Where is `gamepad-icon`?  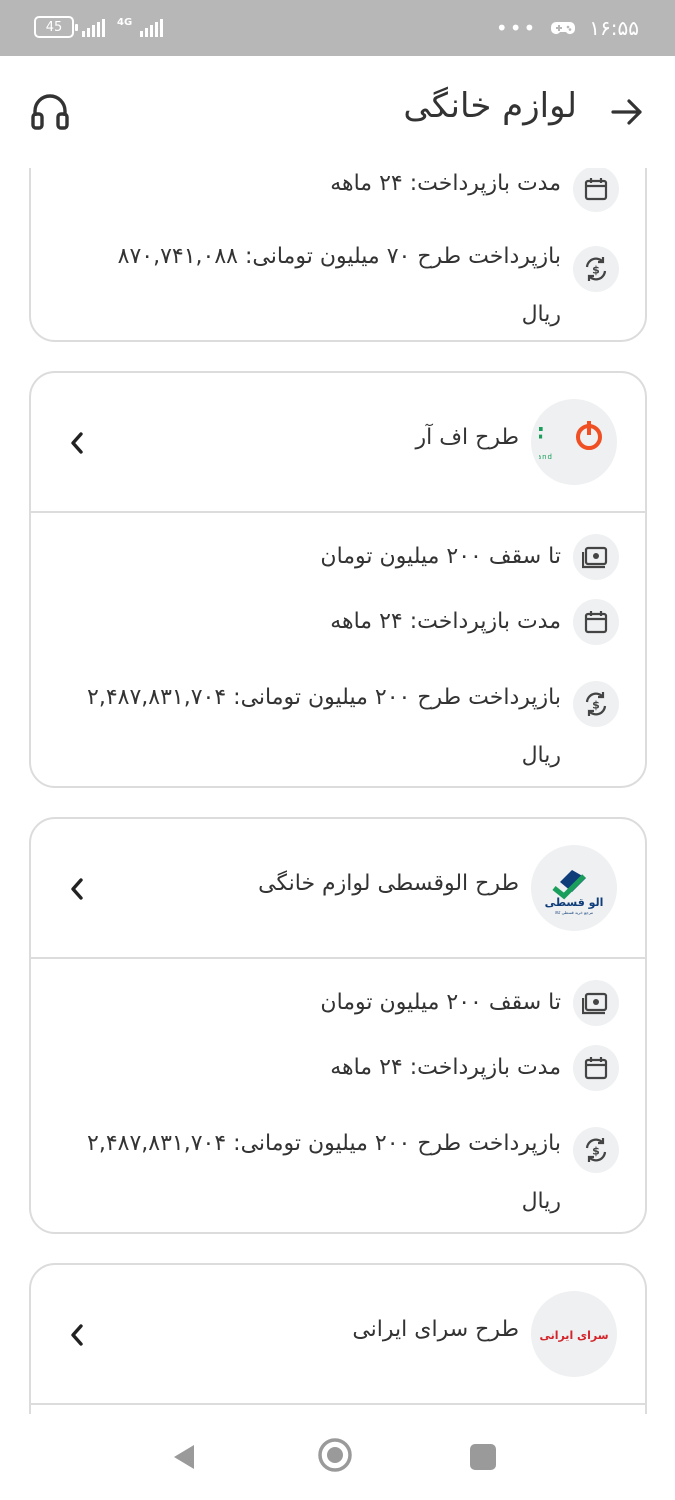 gamepad-icon is located at coordinates (563, 28).